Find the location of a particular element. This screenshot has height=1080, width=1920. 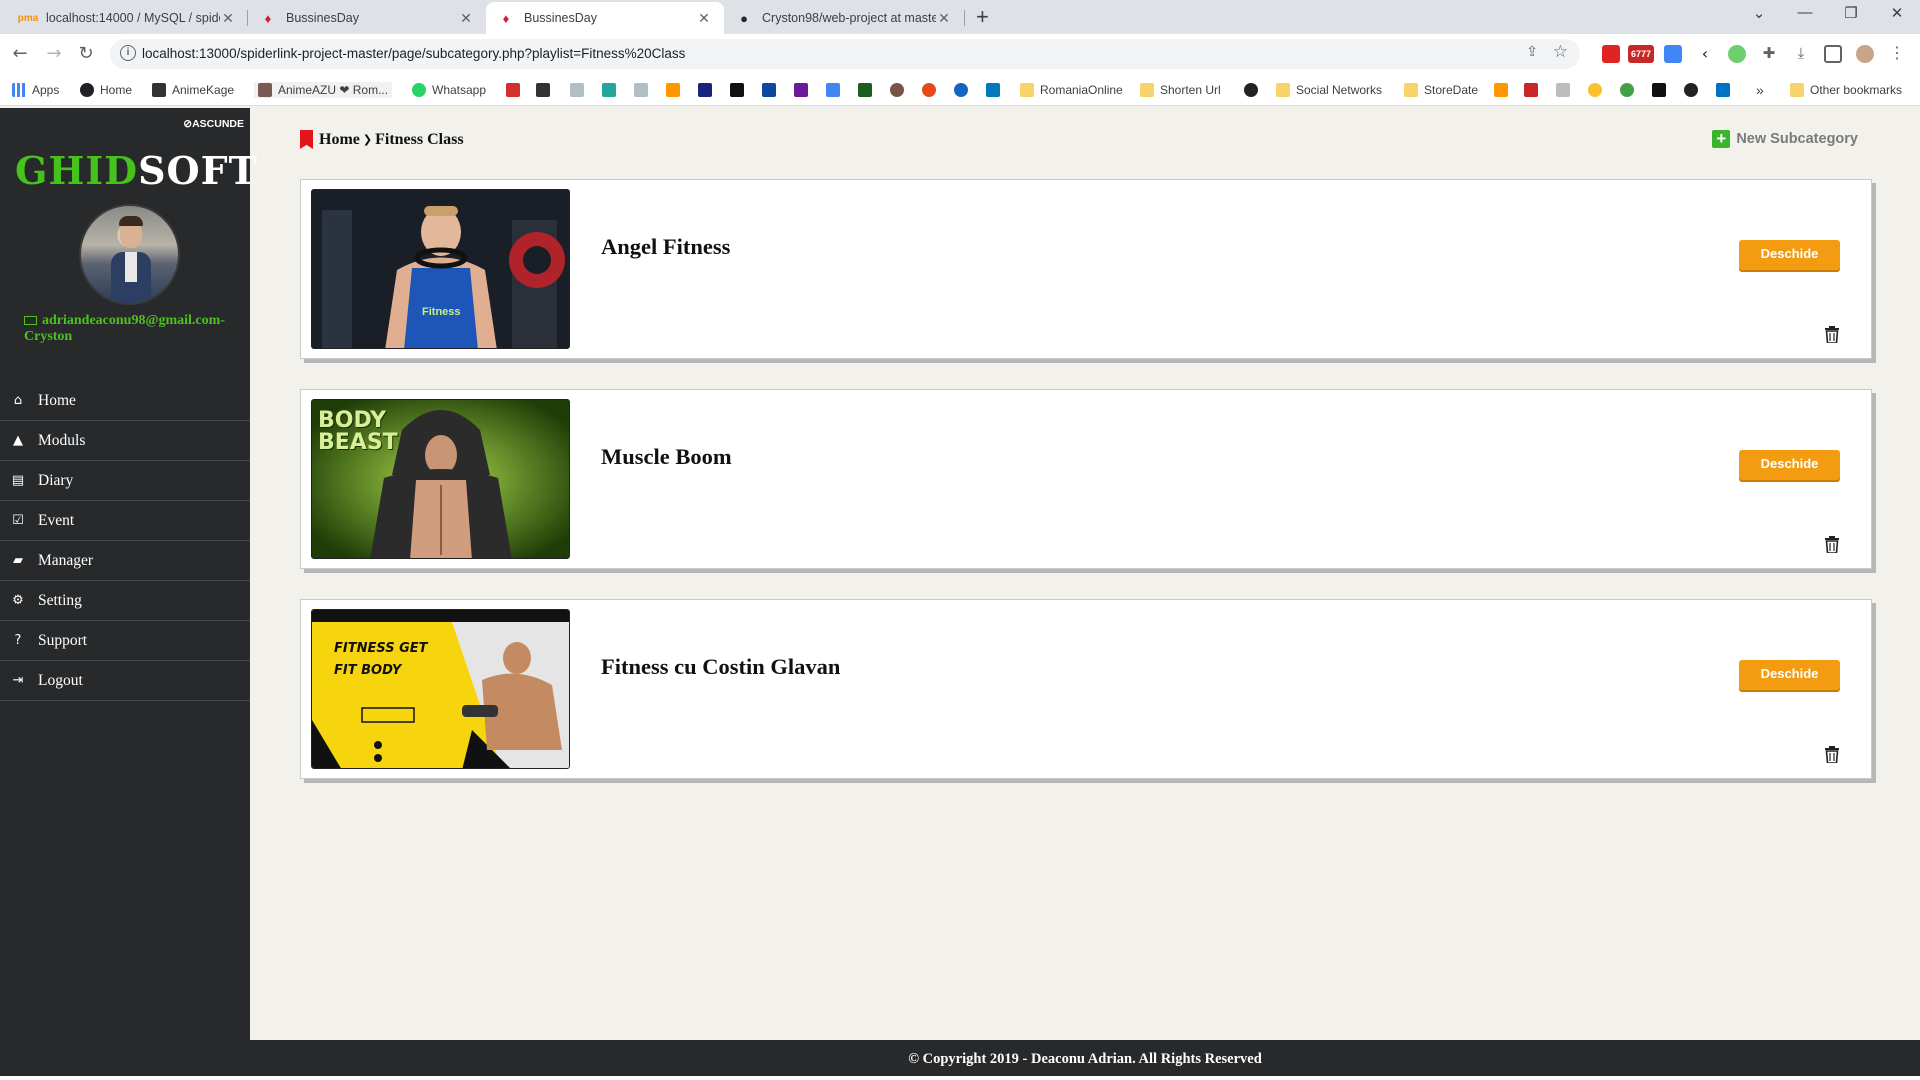

bookmark-apps: Apps is located at coordinates (35, 90).